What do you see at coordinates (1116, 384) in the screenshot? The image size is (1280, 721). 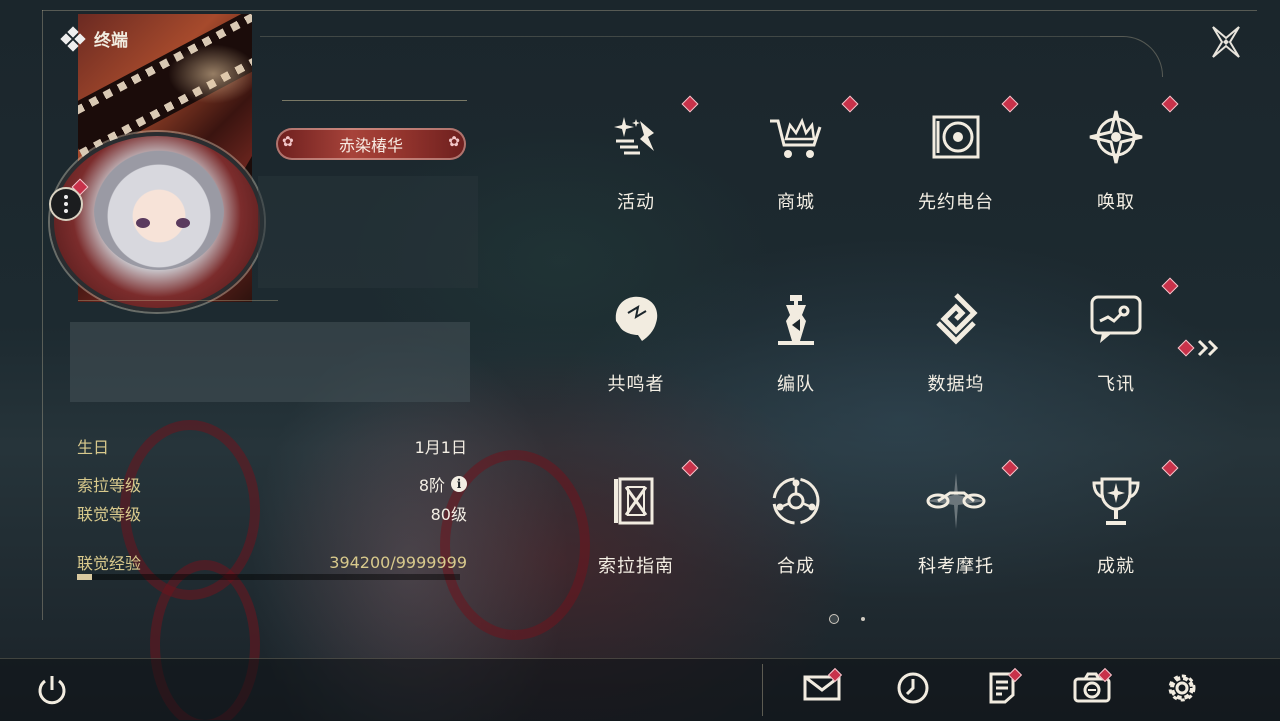 I see `menu-label: 飞讯` at bounding box center [1116, 384].